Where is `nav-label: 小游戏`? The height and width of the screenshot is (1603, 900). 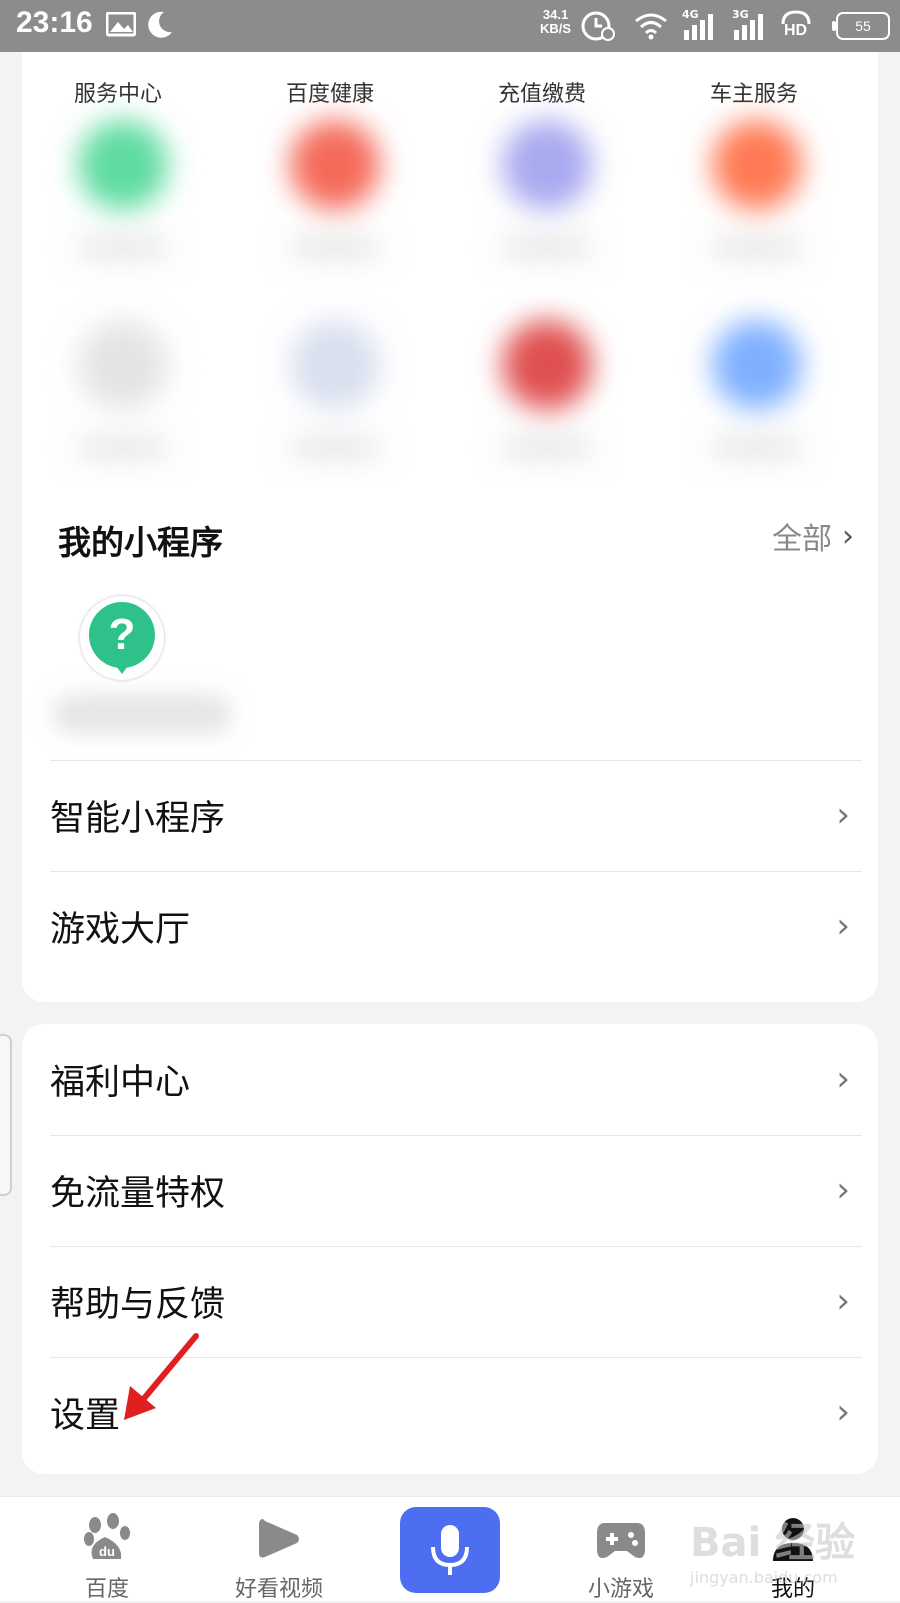
nav-label: 小游戏 is located at coordinates (620, 1589).